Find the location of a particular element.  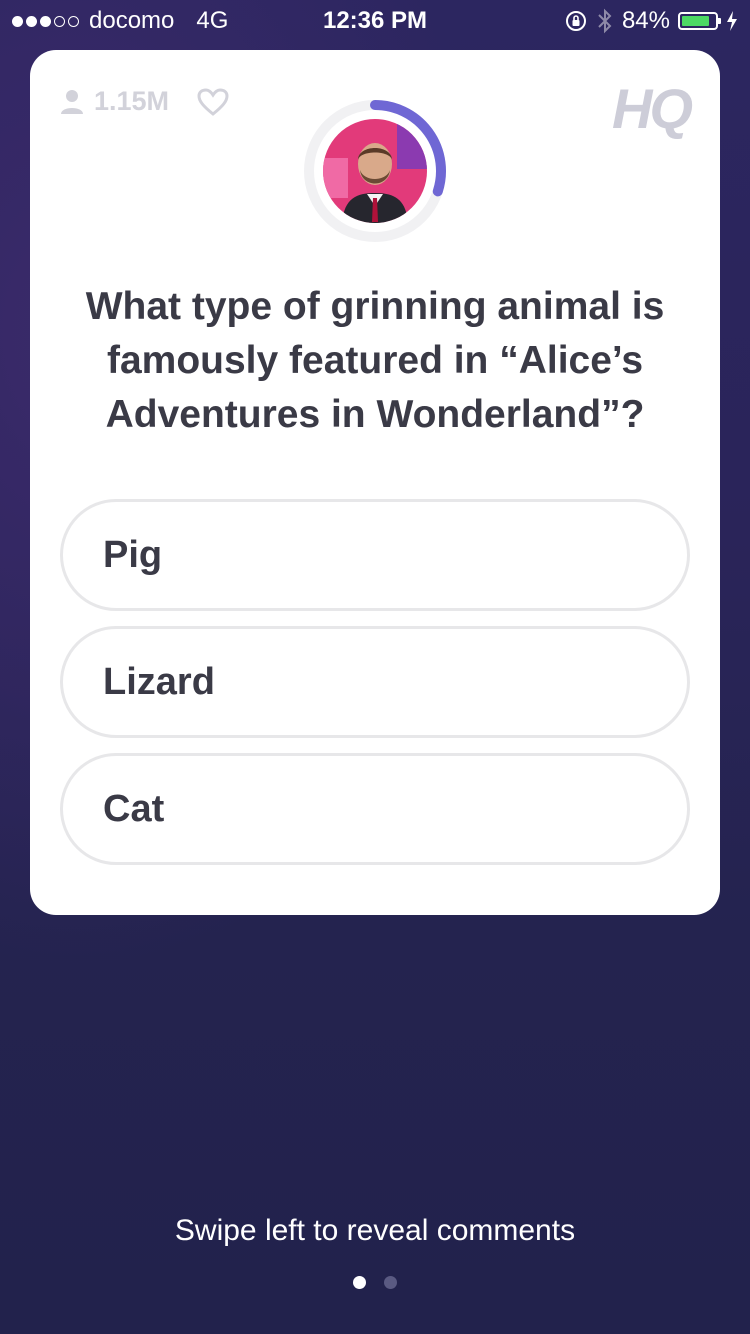

battery-icon is located at coordinates (699, 21).